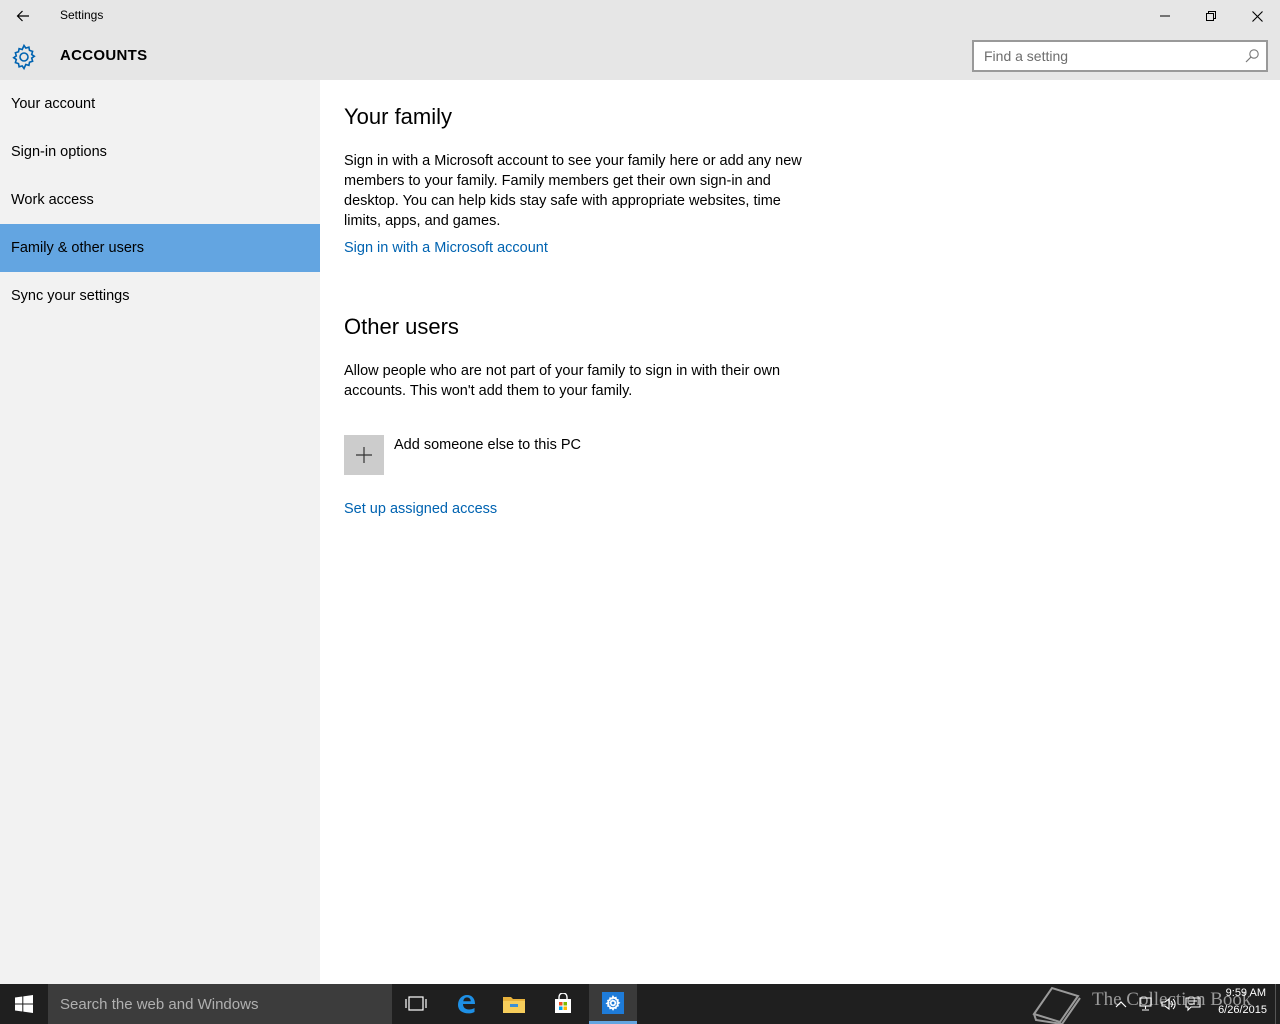 Image resolution: width=1280 pixels, height=1024 pixels. What do you see at coordinates (24, 57) in the screenshot?
I see `gear-icon` at bounding box center [24, 57].